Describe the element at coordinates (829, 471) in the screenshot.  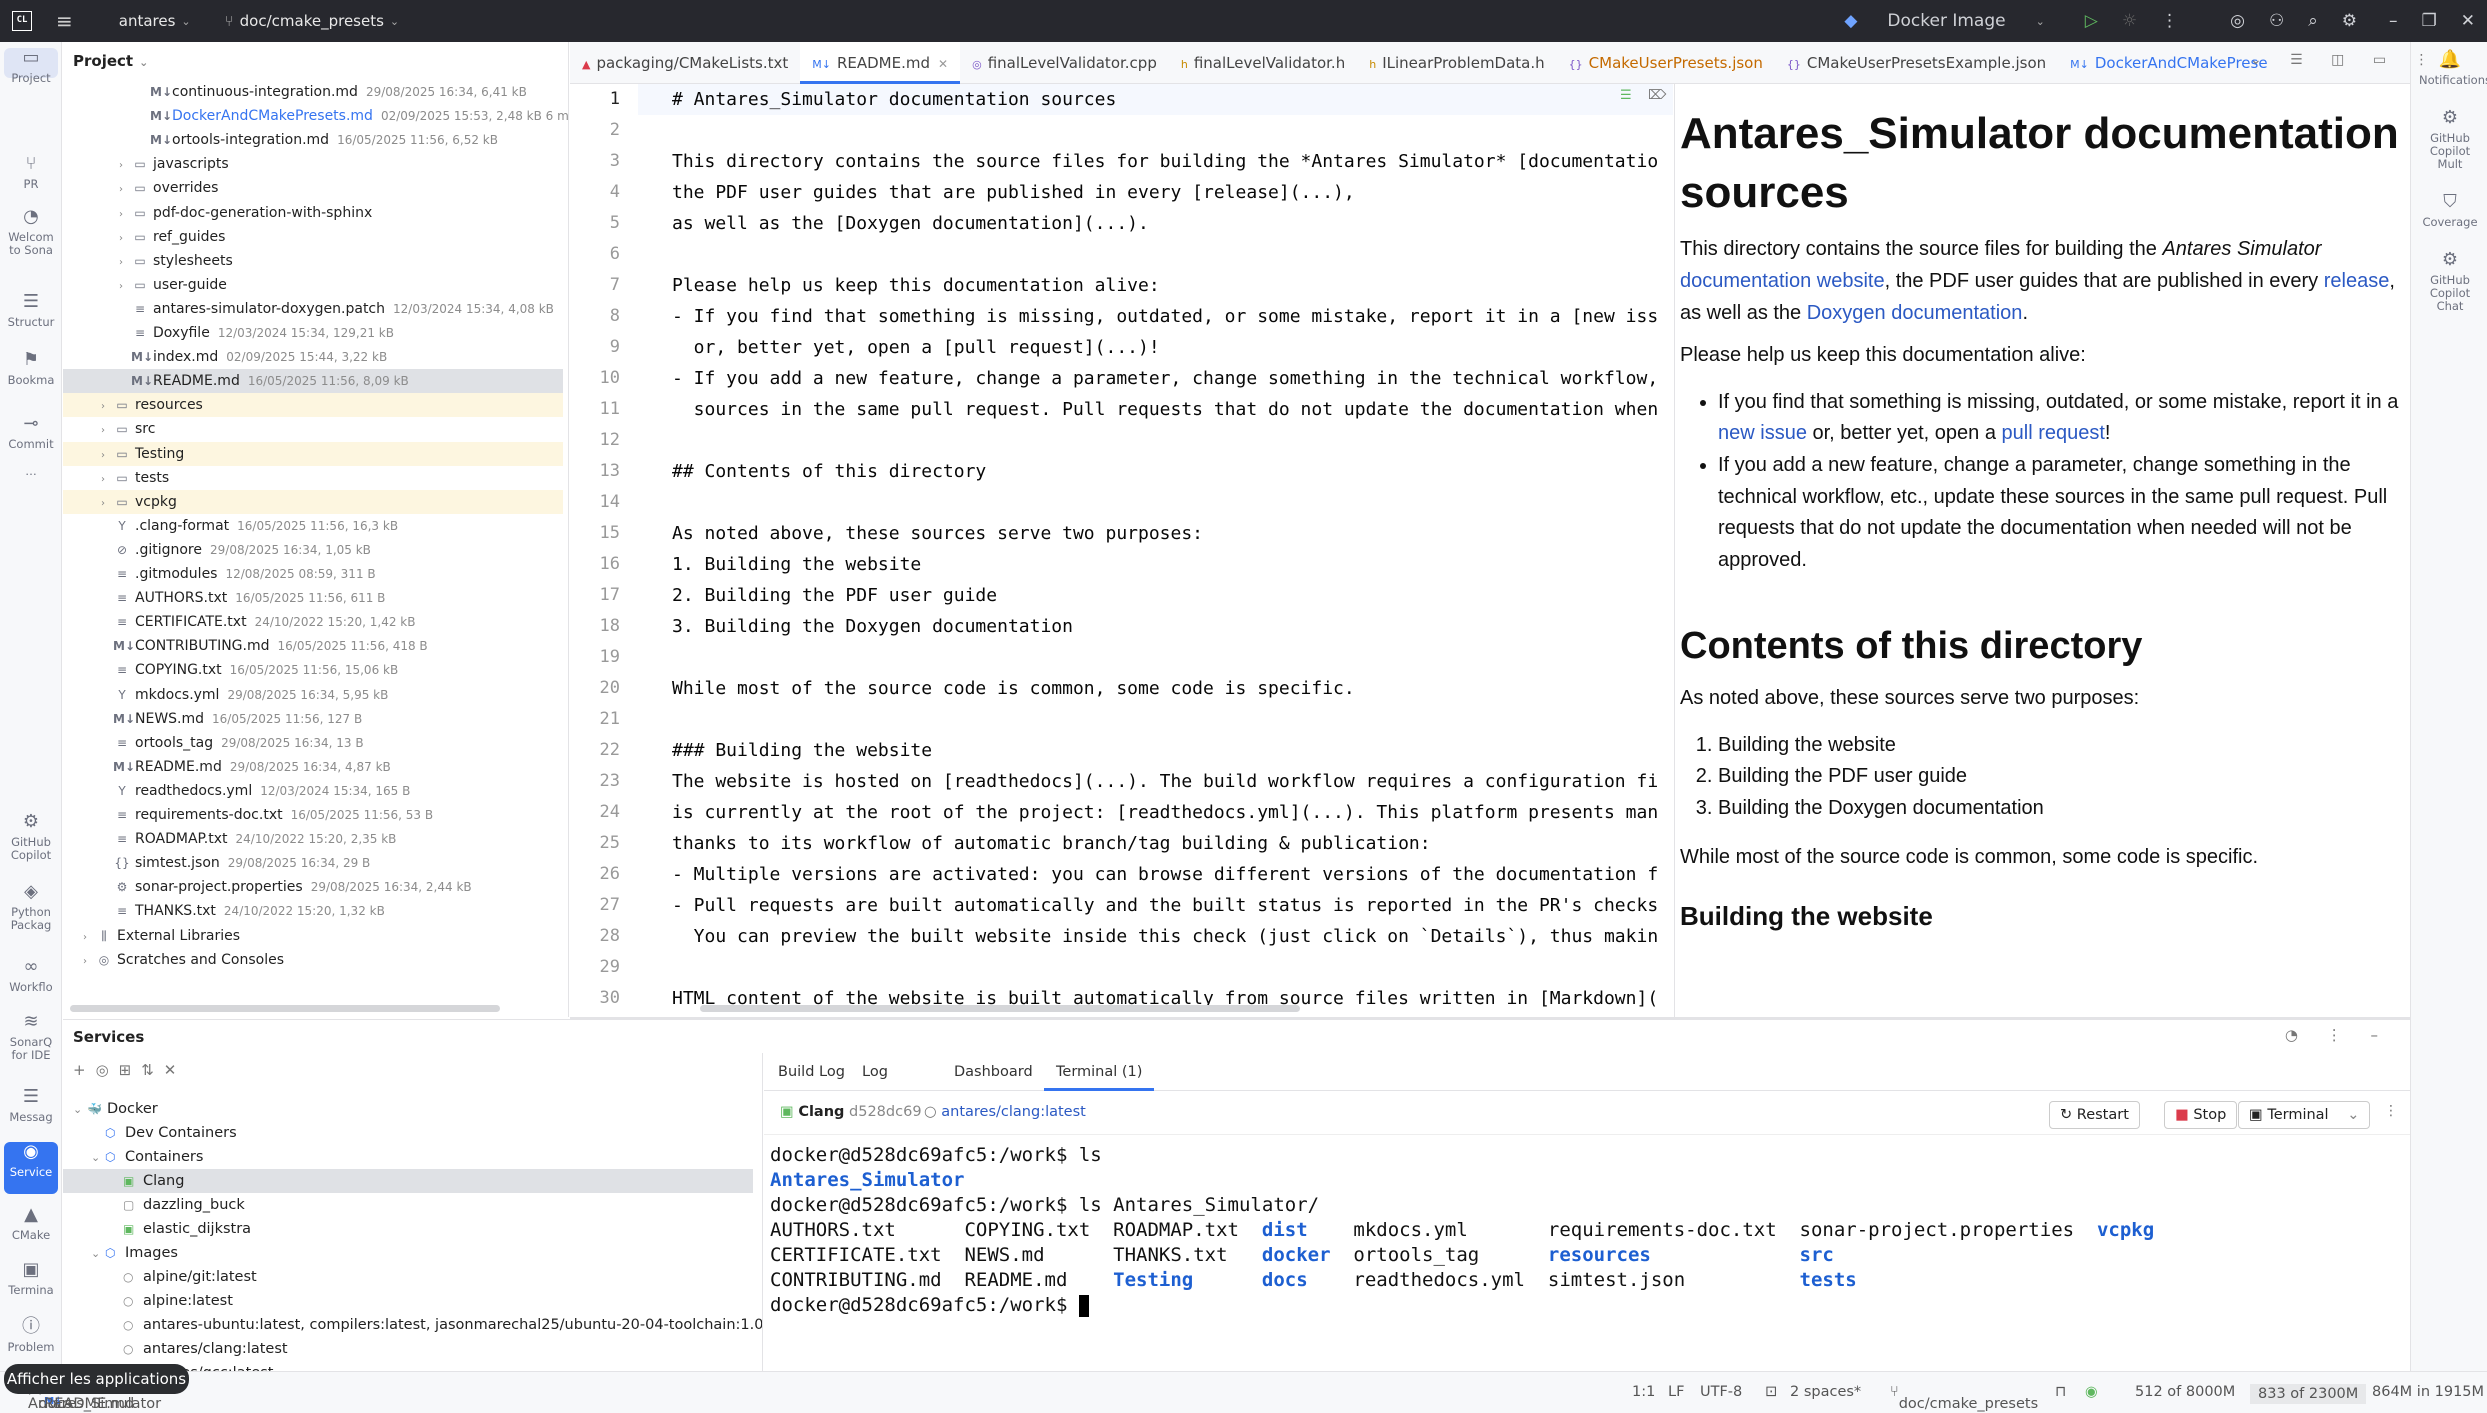
I see `code-line: ## Contents of this directory` at that location.